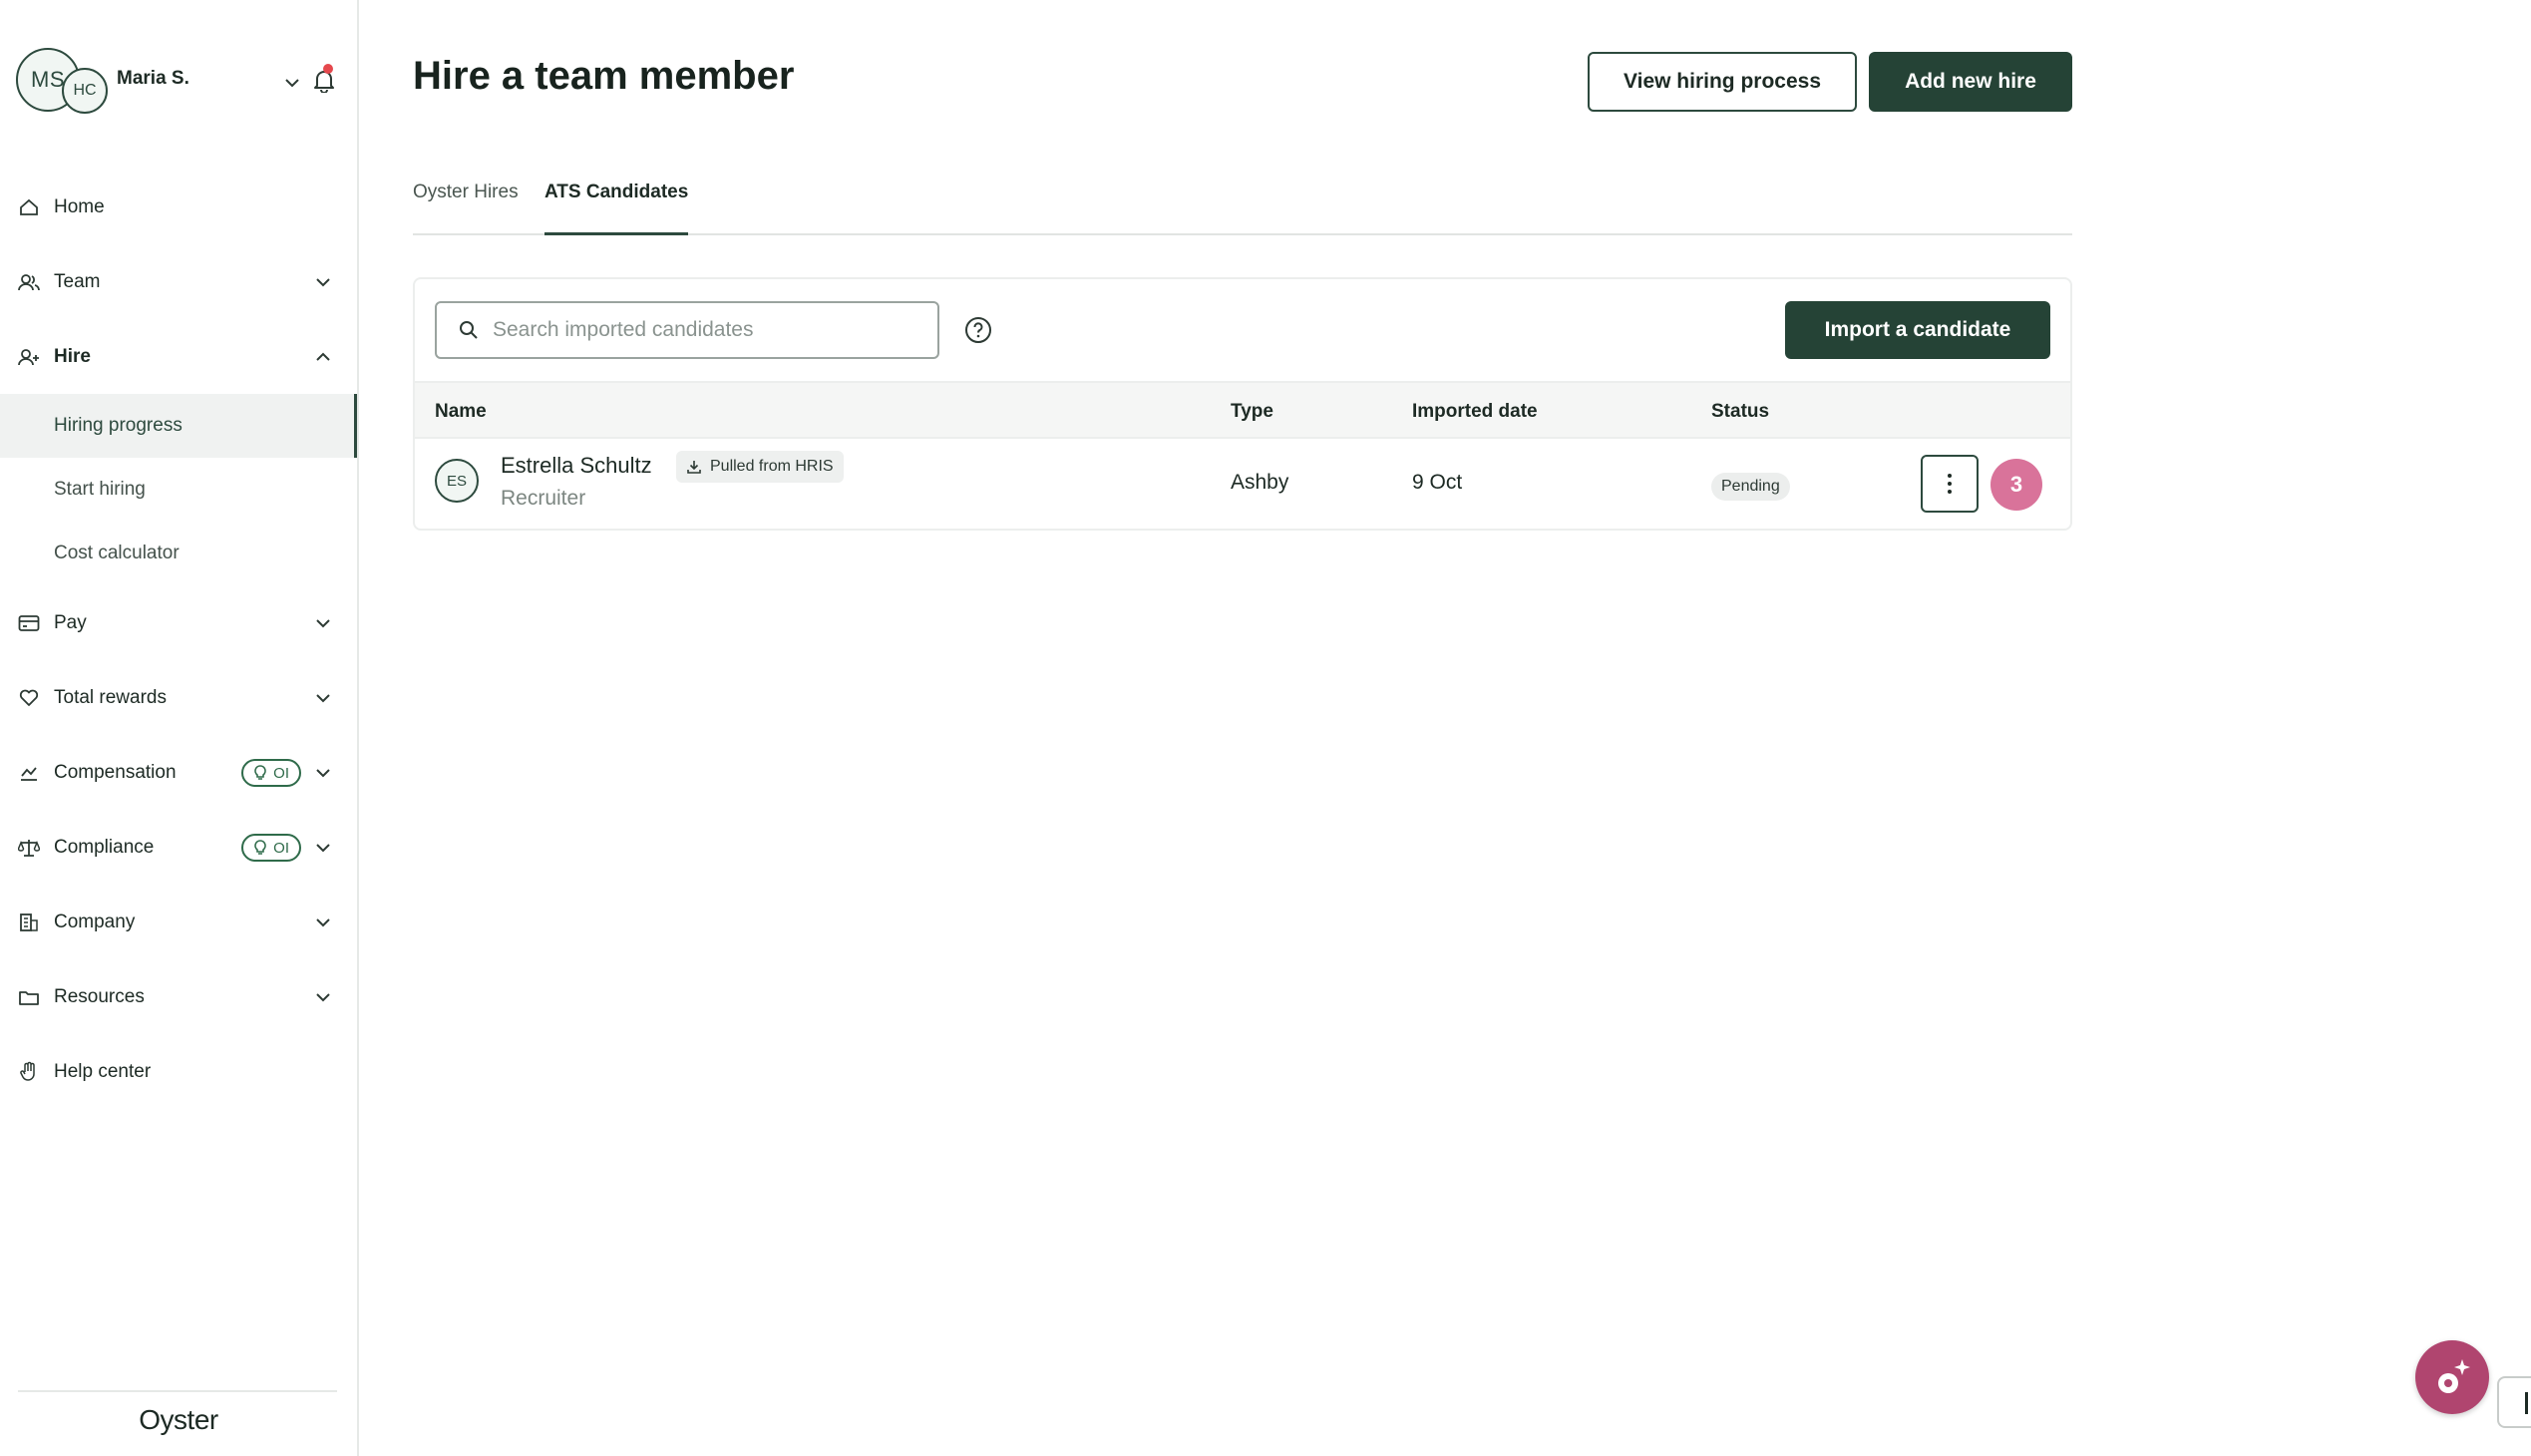 This screenshot has width=2531, height=1456. I want to click on scale-icon, so click(29, 848).